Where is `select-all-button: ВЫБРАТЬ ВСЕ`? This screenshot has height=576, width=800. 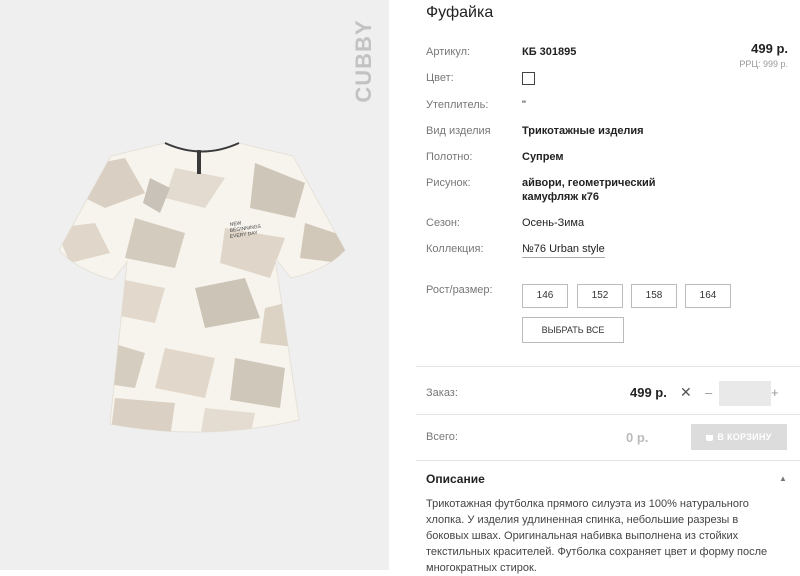
select-all-button: ВЫБРАТЬ ВСЕ is located at coordinates (573, 330).